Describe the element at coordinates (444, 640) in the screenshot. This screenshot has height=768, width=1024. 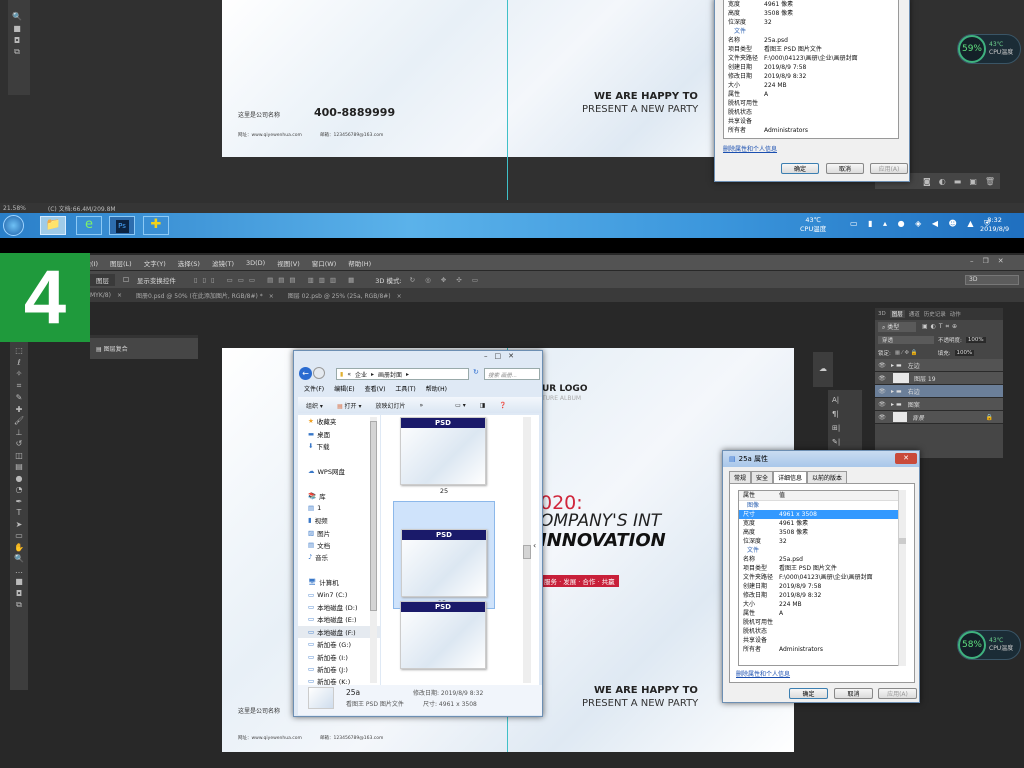
I see `file-item: PSD` at that location.